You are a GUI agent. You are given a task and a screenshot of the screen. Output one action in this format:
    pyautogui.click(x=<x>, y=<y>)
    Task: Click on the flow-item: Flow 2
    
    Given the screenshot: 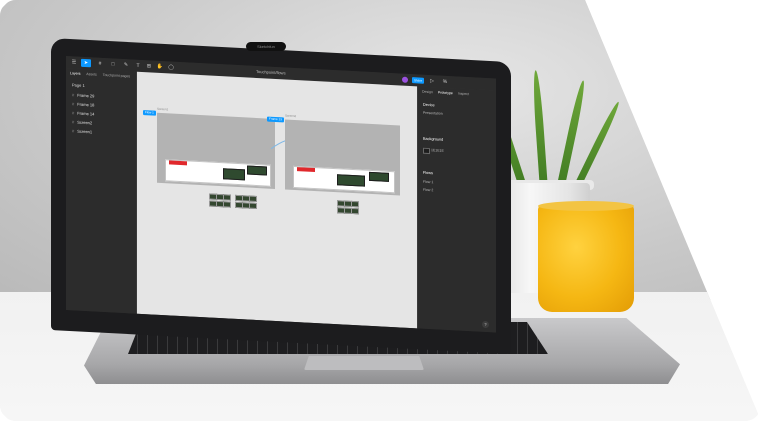 What is the action you would take?
    pyautogui.click(x=428, y=190)
    